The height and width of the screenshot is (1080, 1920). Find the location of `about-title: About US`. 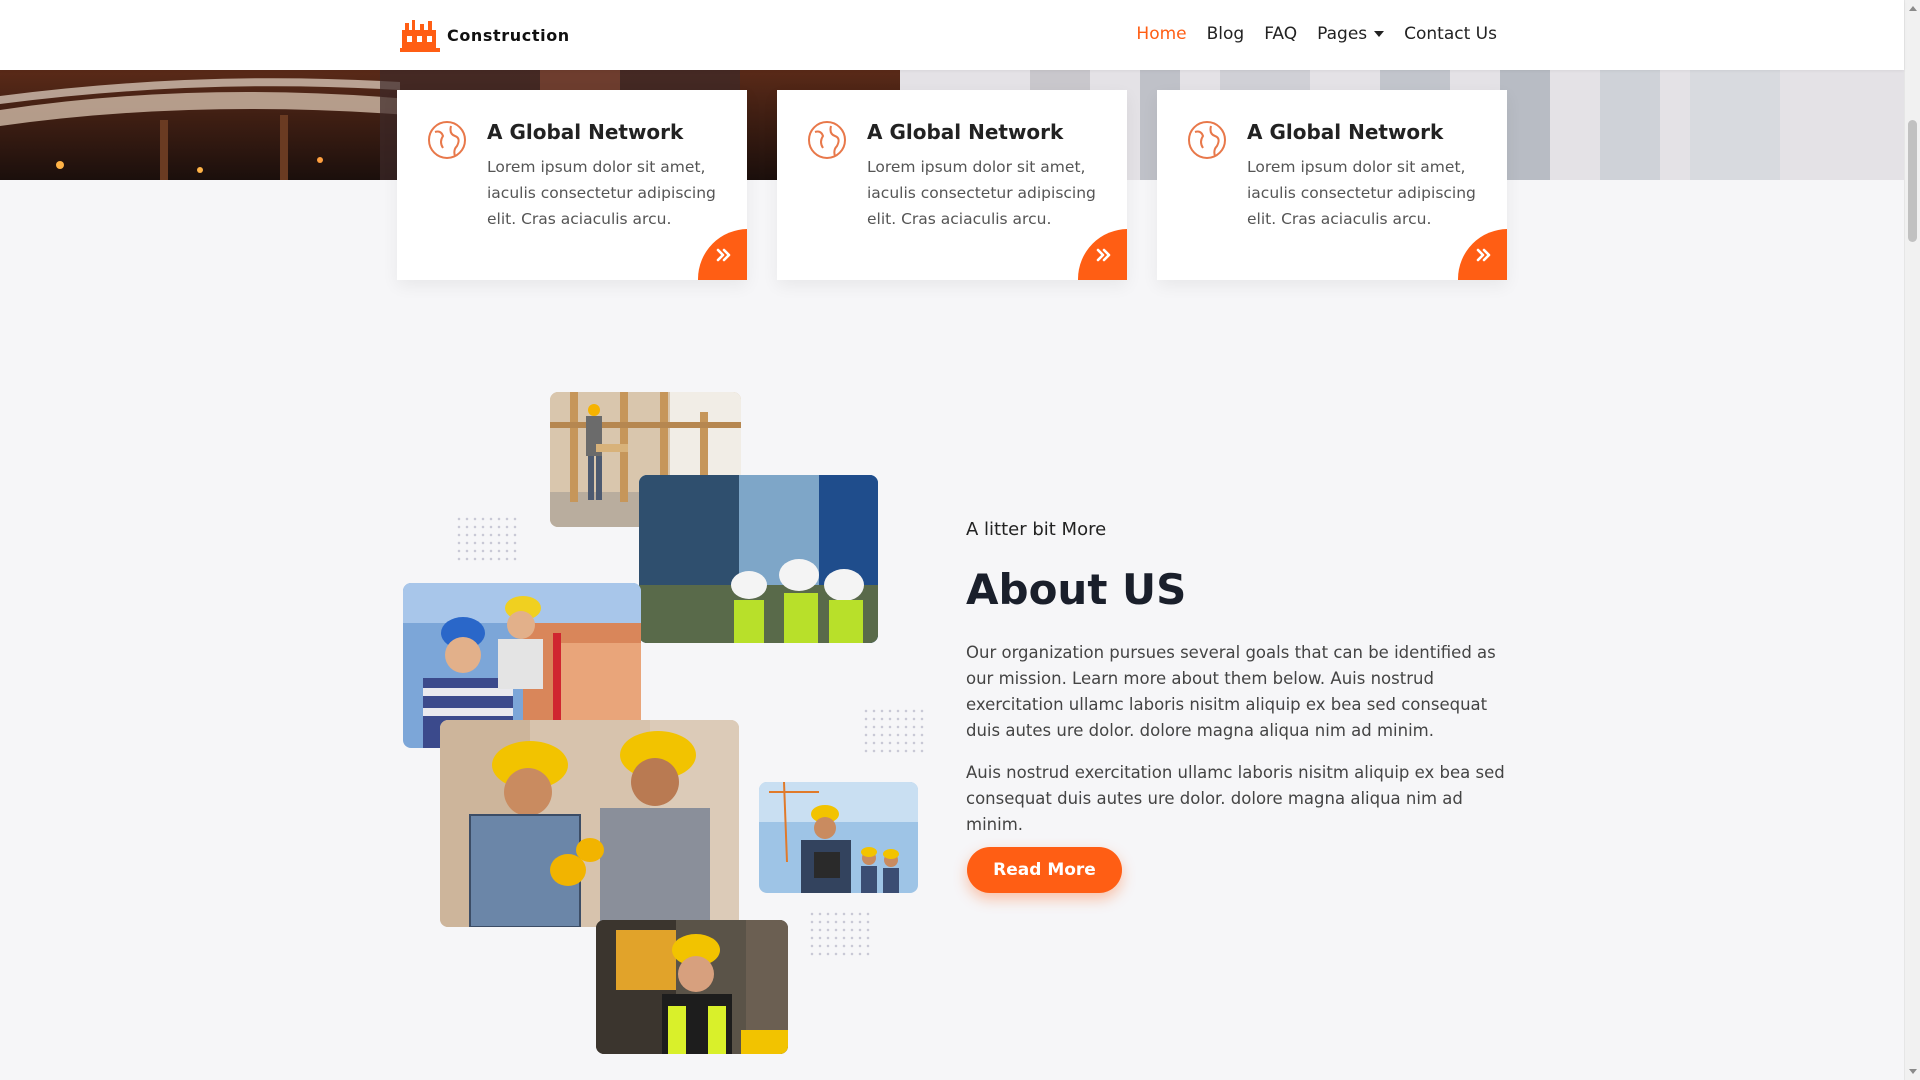

about-title: About US is located at coordinates (1076, 589).